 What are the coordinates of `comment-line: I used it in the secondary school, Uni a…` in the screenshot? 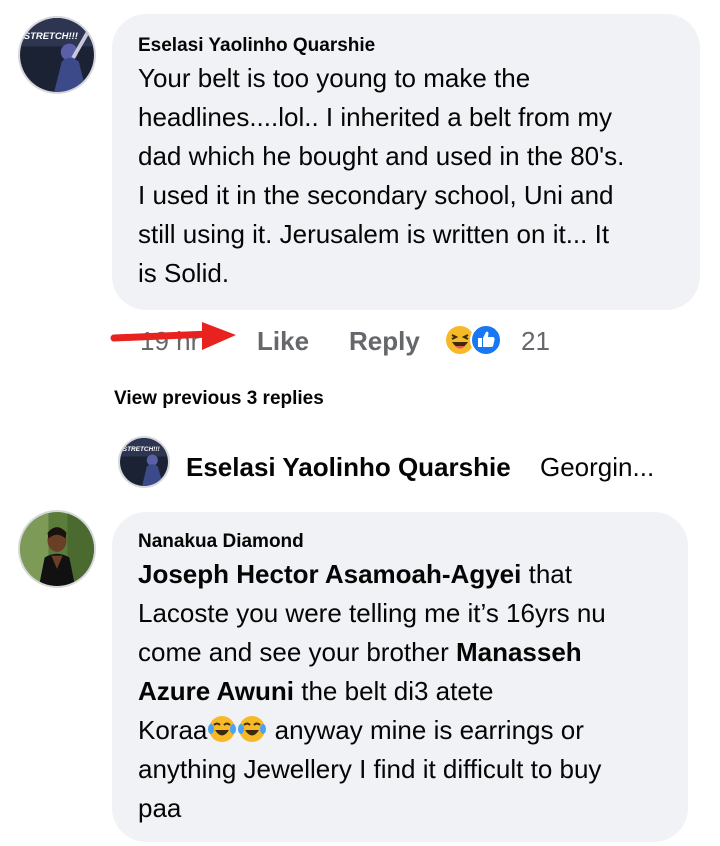 It's located at (376, 195).